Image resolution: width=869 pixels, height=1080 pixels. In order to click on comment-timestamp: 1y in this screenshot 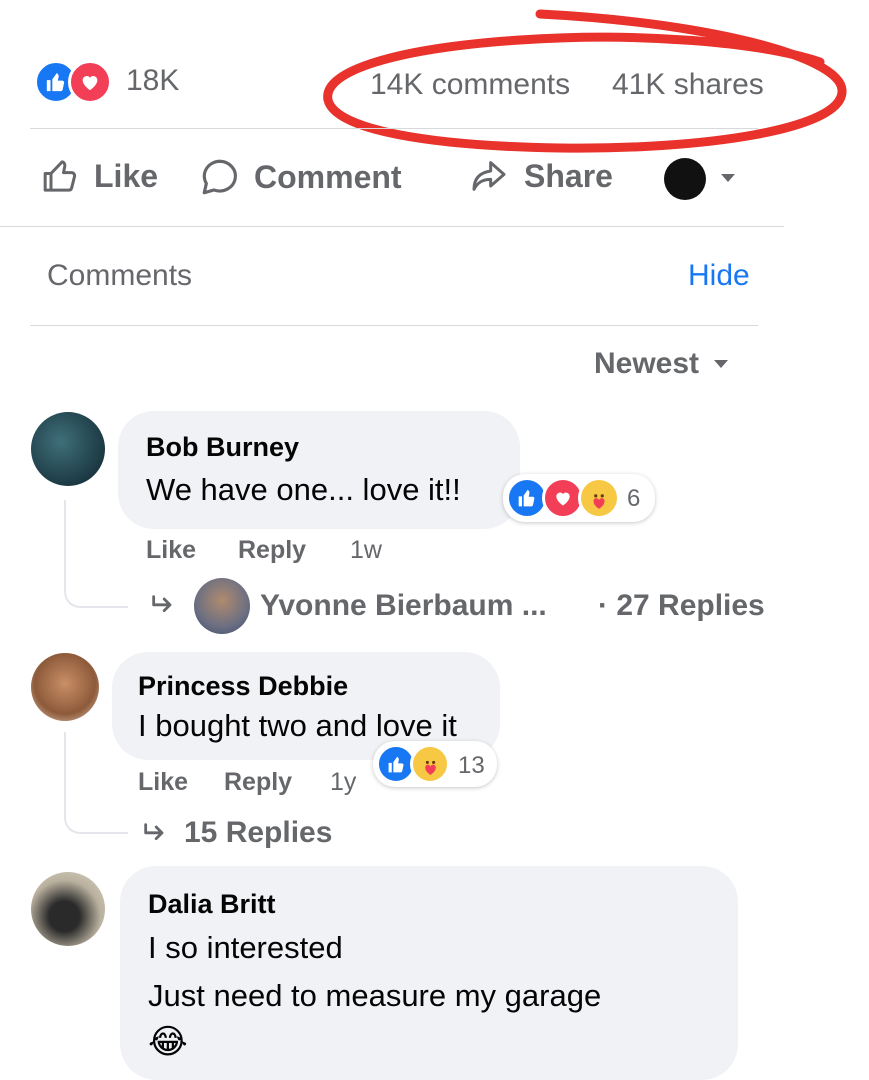, I will do `click(343, 782)`.